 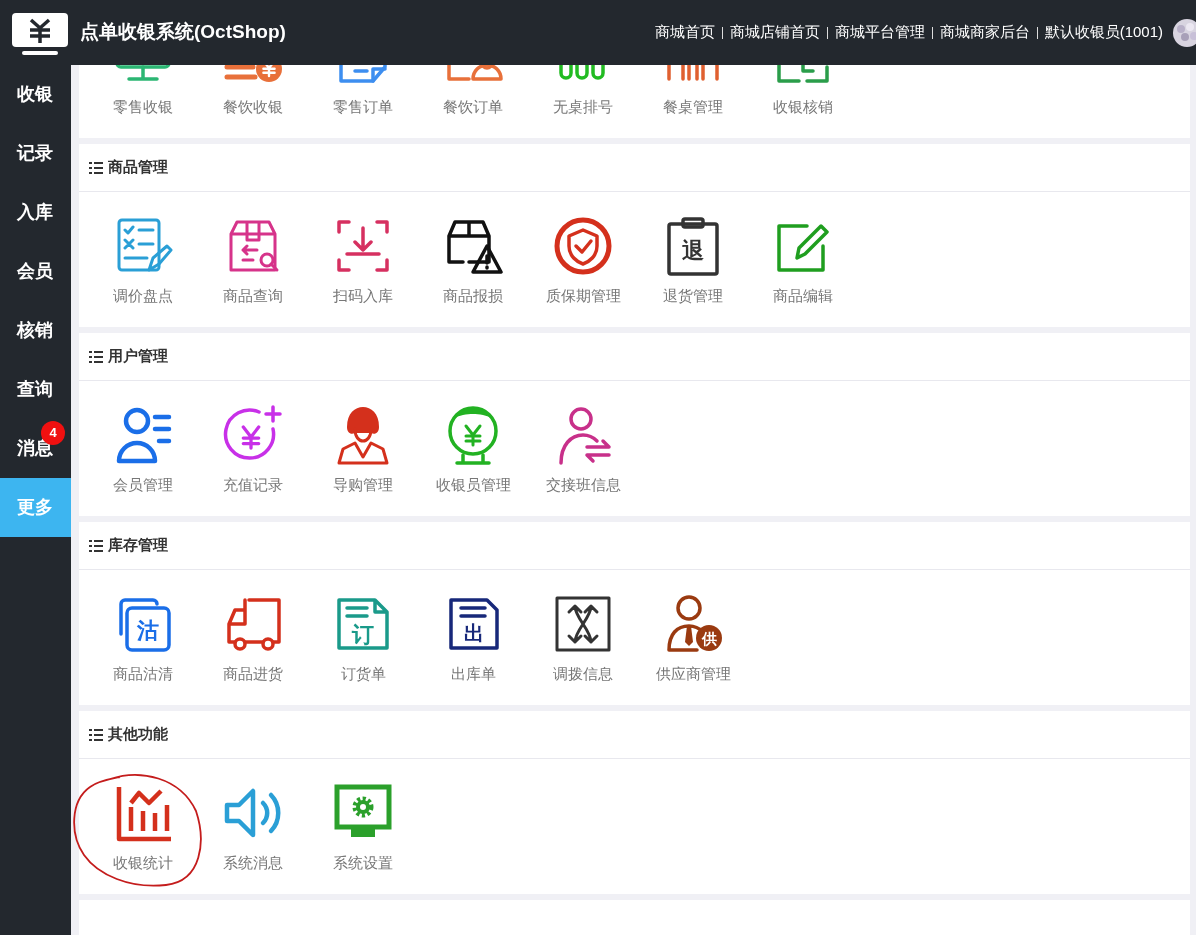 What do you see at coordinates (143, 89) in the screenshot?
I see `module-button: 零售收银` at bounding box center [143, 89].